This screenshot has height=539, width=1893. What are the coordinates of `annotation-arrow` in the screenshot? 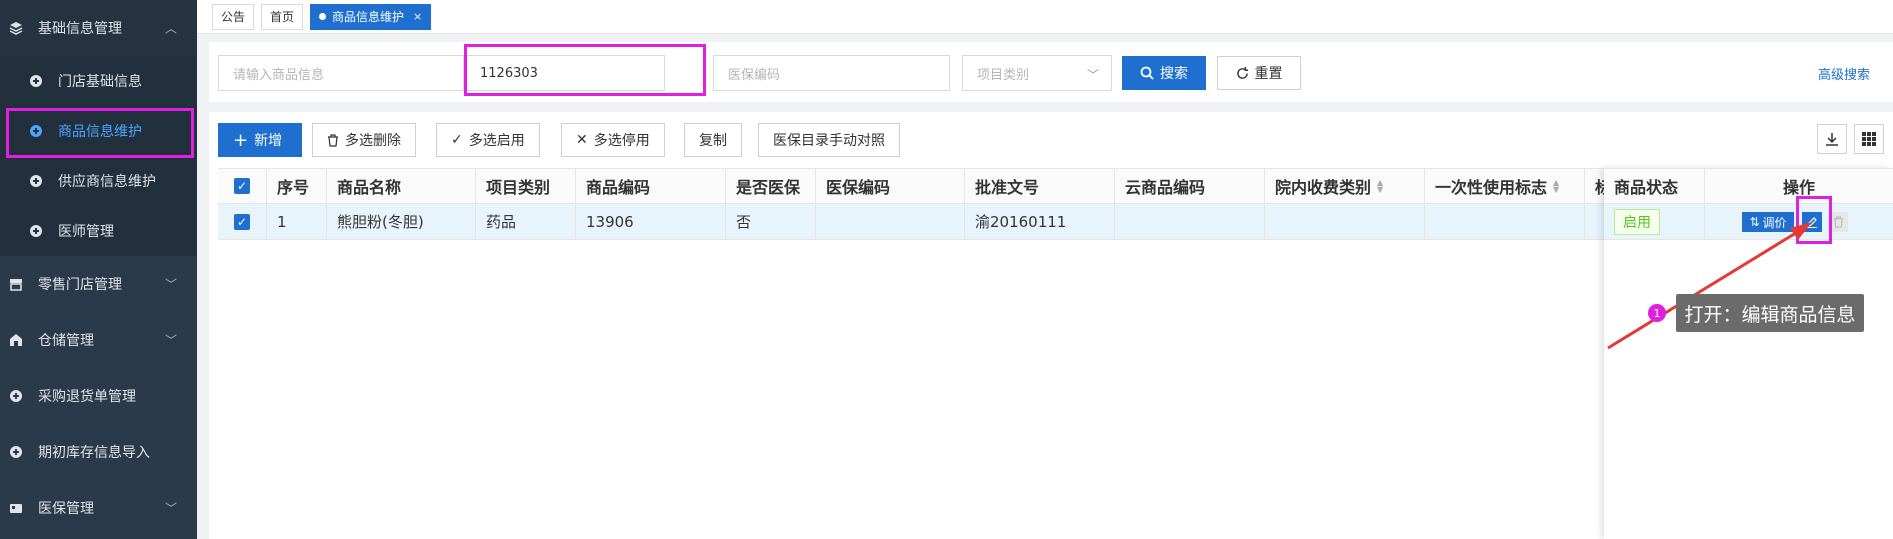 It's located at (1709, 286).